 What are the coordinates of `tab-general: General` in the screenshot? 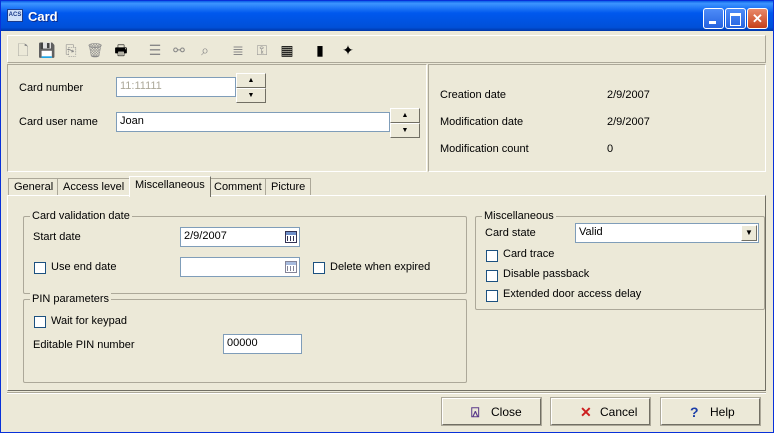 It's located at (34, 187).